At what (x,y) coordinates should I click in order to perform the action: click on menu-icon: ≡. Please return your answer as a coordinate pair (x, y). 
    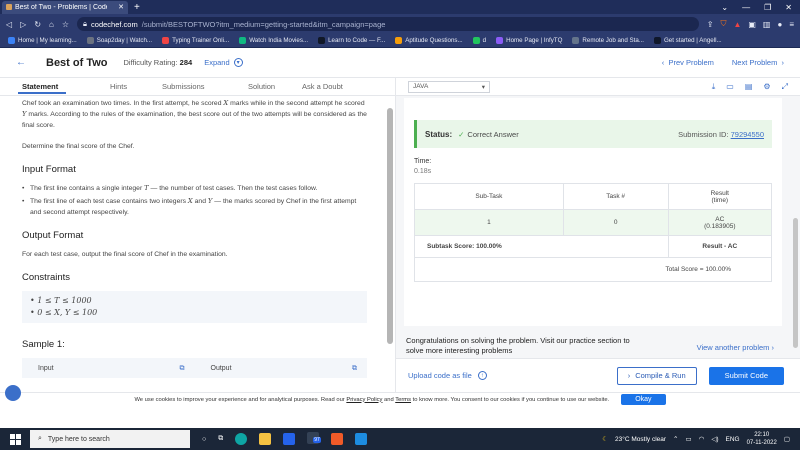
    Looking at the image, I should click on (791, 24).